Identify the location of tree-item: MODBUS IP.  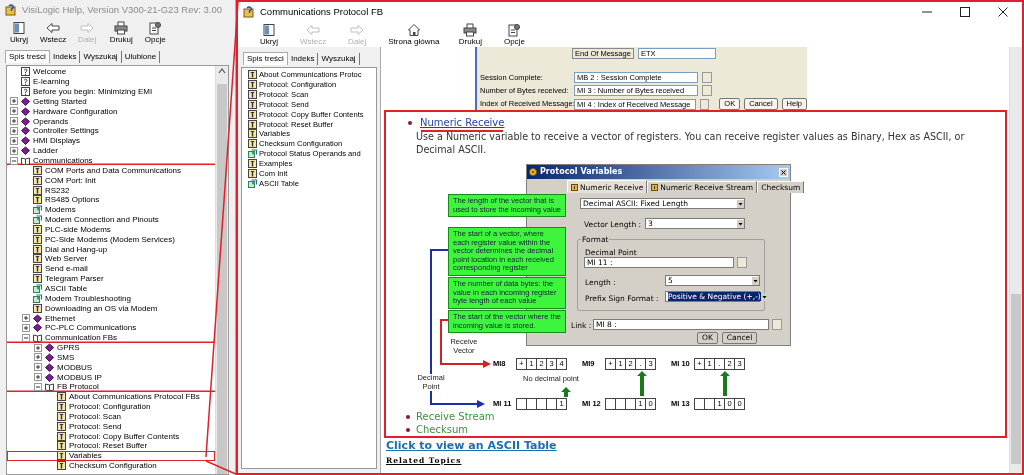
(111, 377).